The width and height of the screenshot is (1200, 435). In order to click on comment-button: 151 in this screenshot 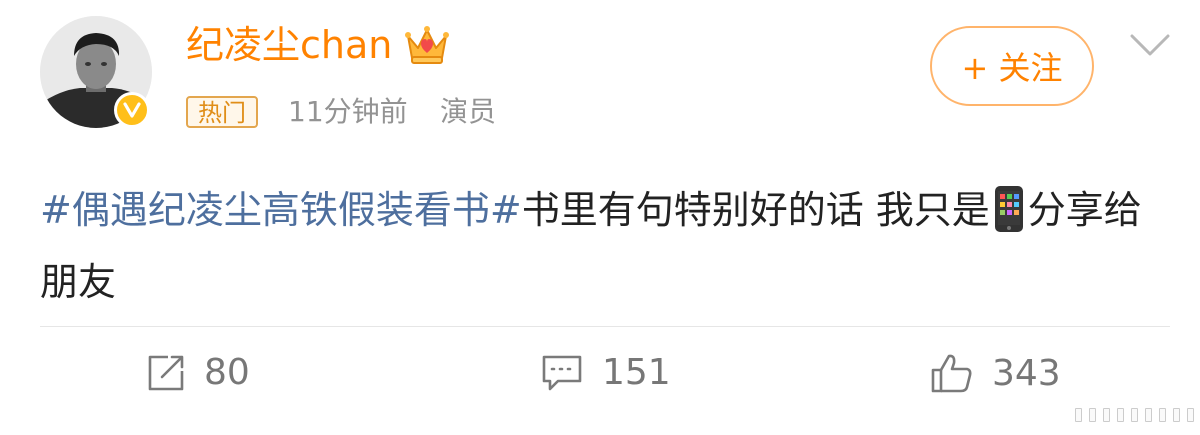, I will do `click(605, 372)`.